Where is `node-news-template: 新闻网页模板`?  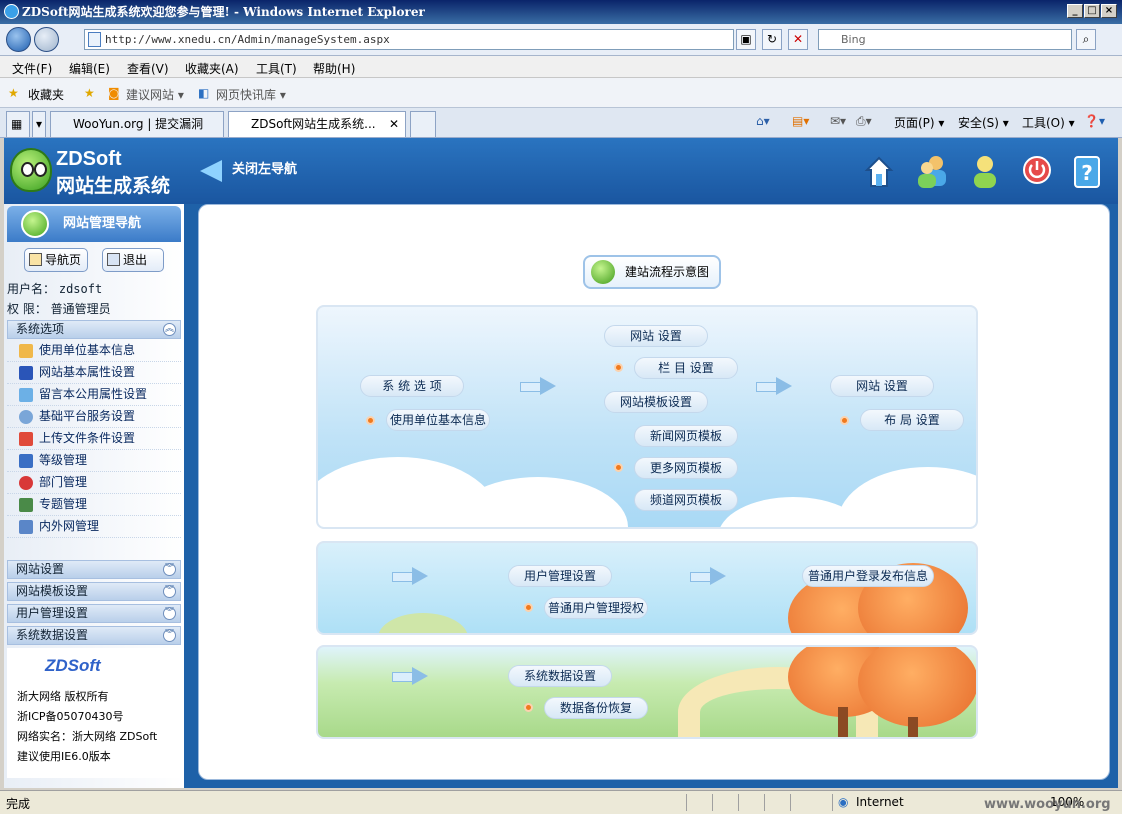
node-news-template: 新闻网页模板 is located at coordinates (686, 436).